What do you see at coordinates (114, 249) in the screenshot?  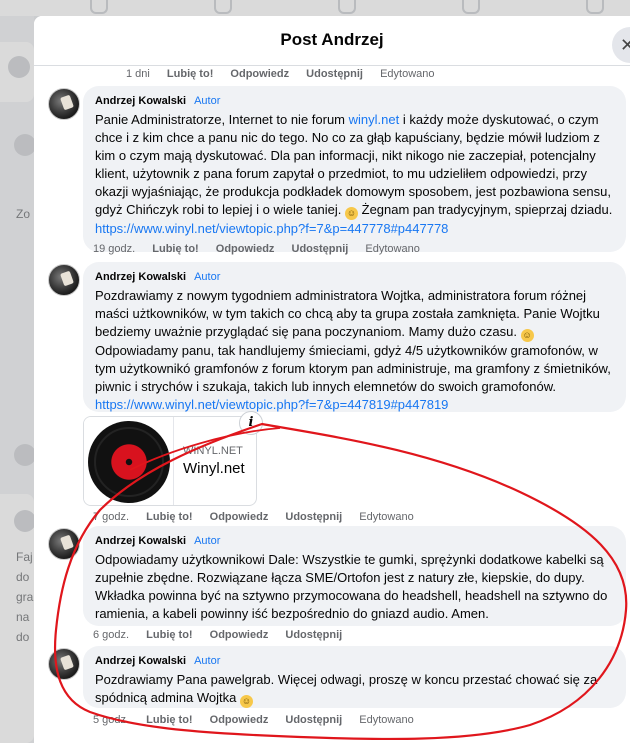 I see `comment-time: 19 godz.` at bounding box center [114, 249].